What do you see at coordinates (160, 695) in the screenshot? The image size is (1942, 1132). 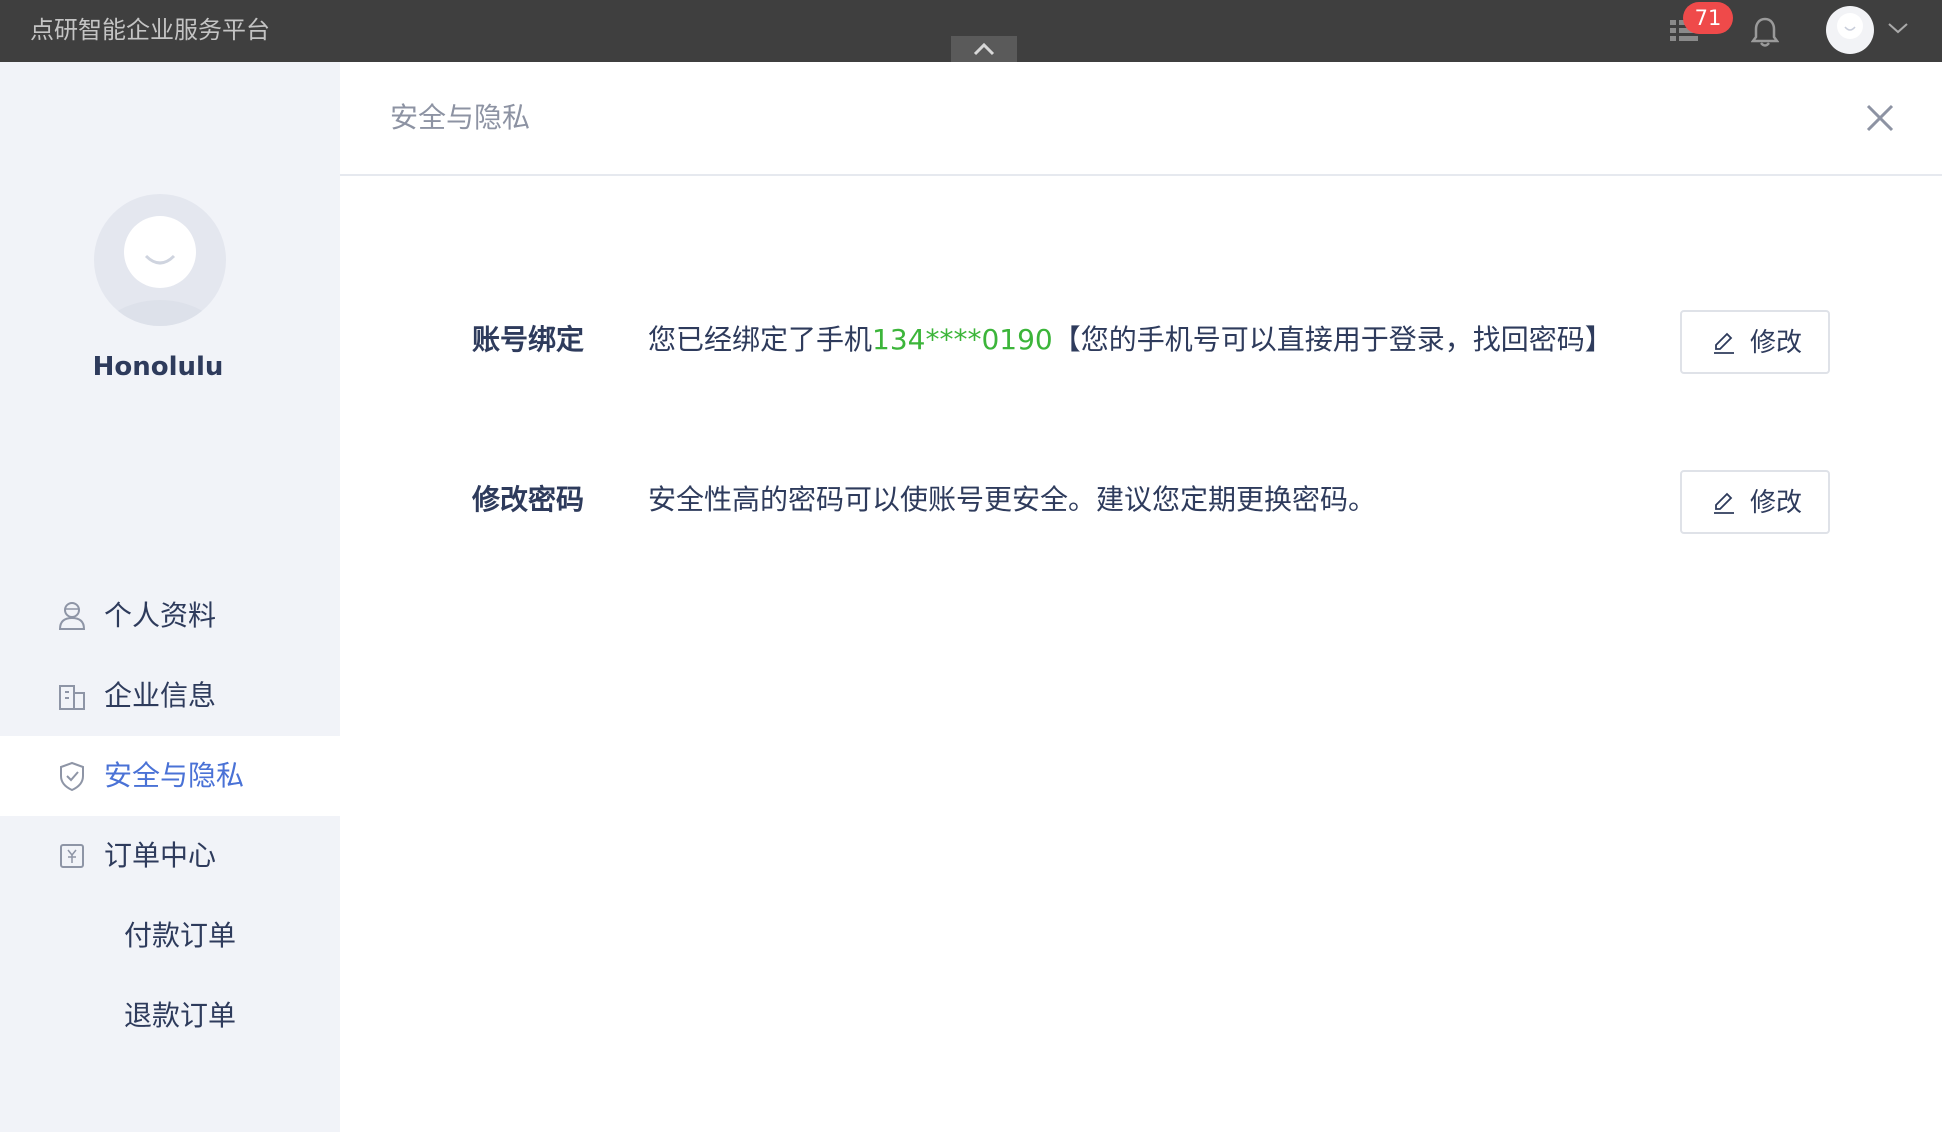 I see `sidebar-item-label: 企业信息` at bounding box center [160, 695].